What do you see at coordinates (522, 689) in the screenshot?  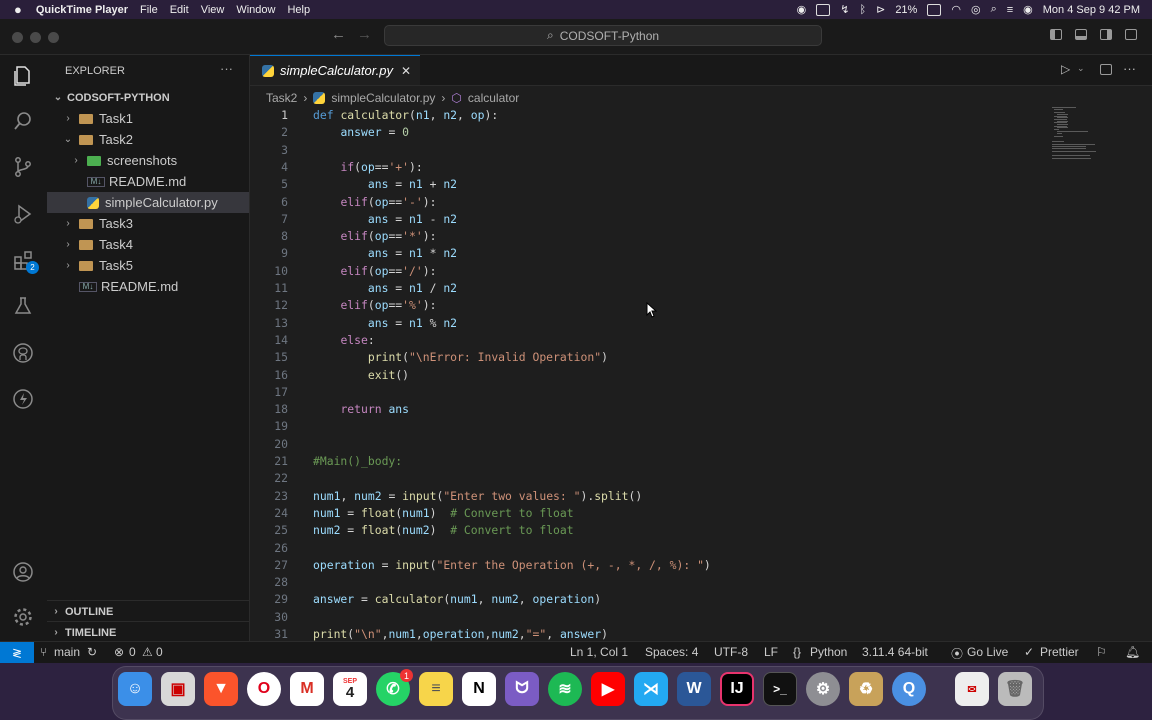 I see `purple-cat-app-icon: ᗢ` at bounding box center [522, 689].